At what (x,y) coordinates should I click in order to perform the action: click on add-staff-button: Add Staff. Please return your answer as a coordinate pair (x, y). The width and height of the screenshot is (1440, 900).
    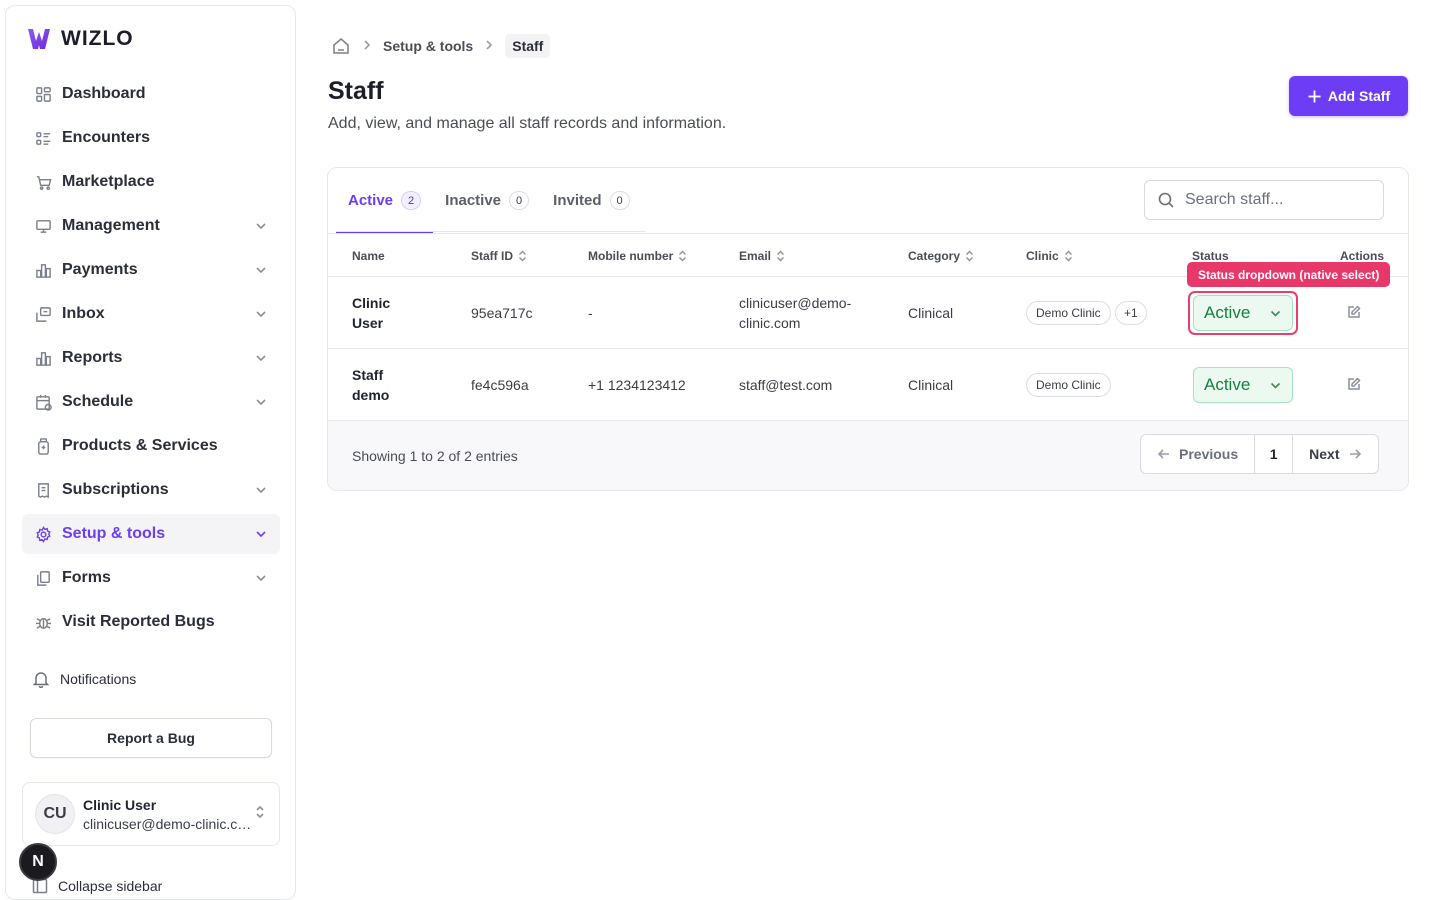
    Looking at the image, I should click on (1348, 96).